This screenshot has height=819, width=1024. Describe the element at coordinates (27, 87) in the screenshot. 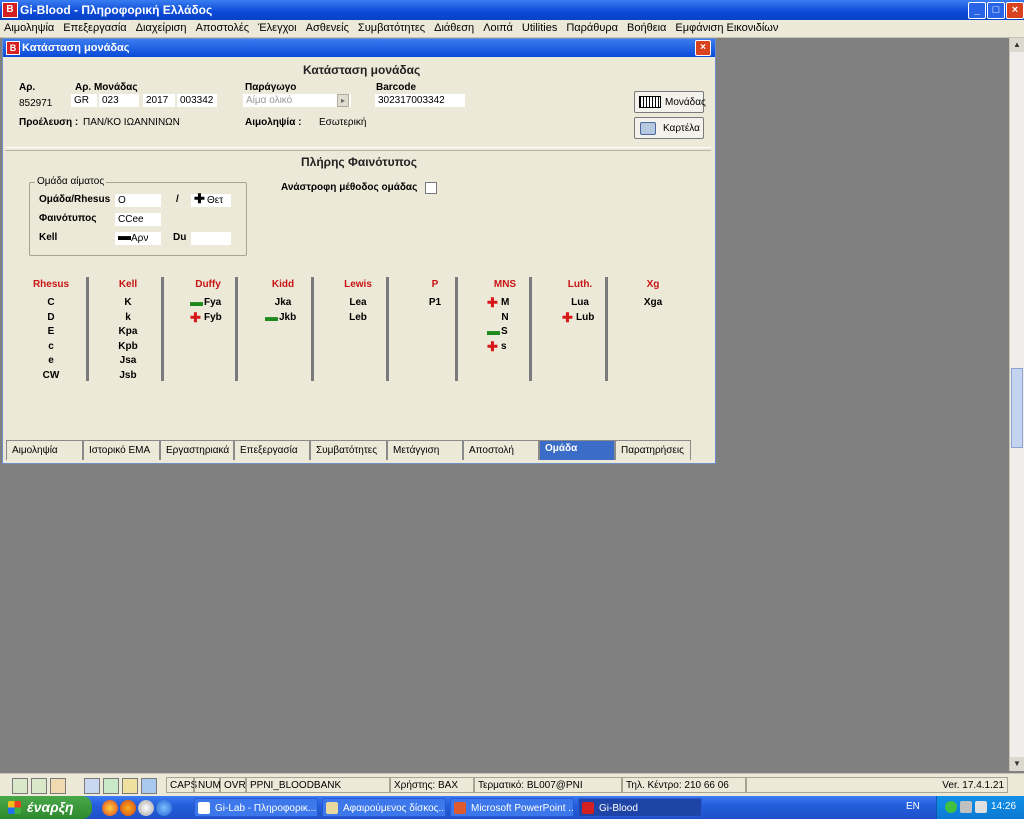

I see `ar-label: Αρ.` at that location.